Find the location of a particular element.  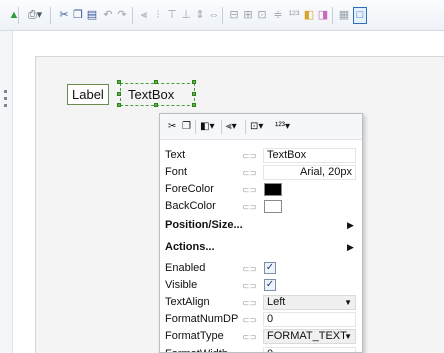

print-icon: ⎙▾ is located at coordinates (35, 15).